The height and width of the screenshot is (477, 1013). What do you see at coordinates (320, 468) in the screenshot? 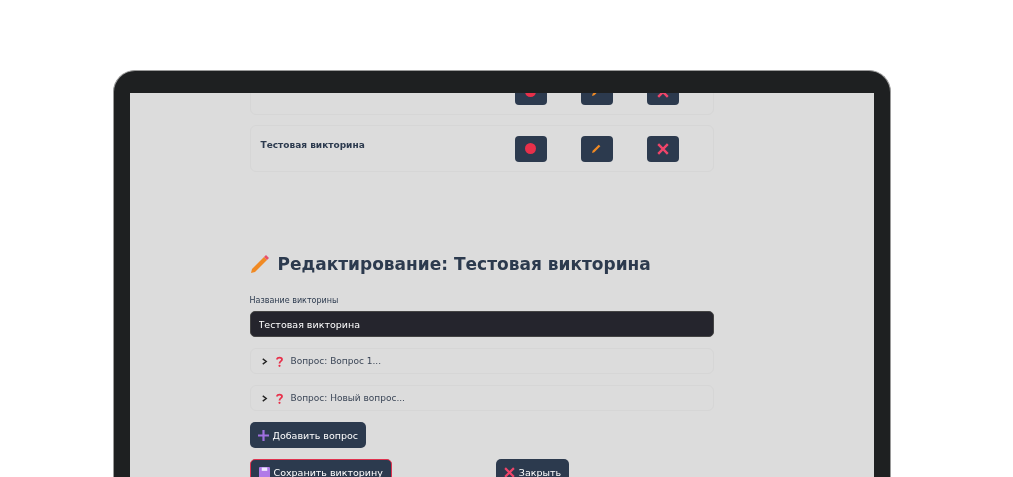
I see `save-button: Сохранить викторину` at bounding box center [320, 468].